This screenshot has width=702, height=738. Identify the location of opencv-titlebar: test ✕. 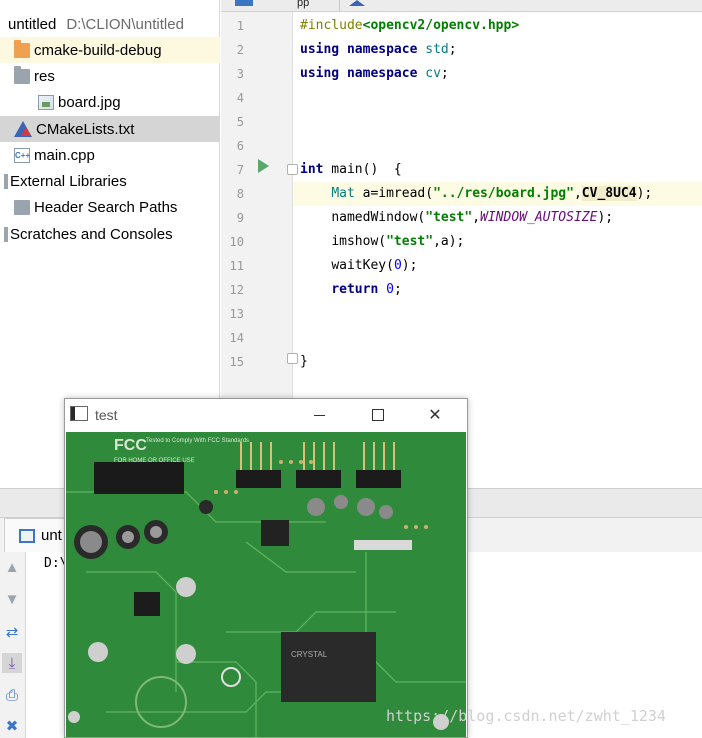
(266, 415).